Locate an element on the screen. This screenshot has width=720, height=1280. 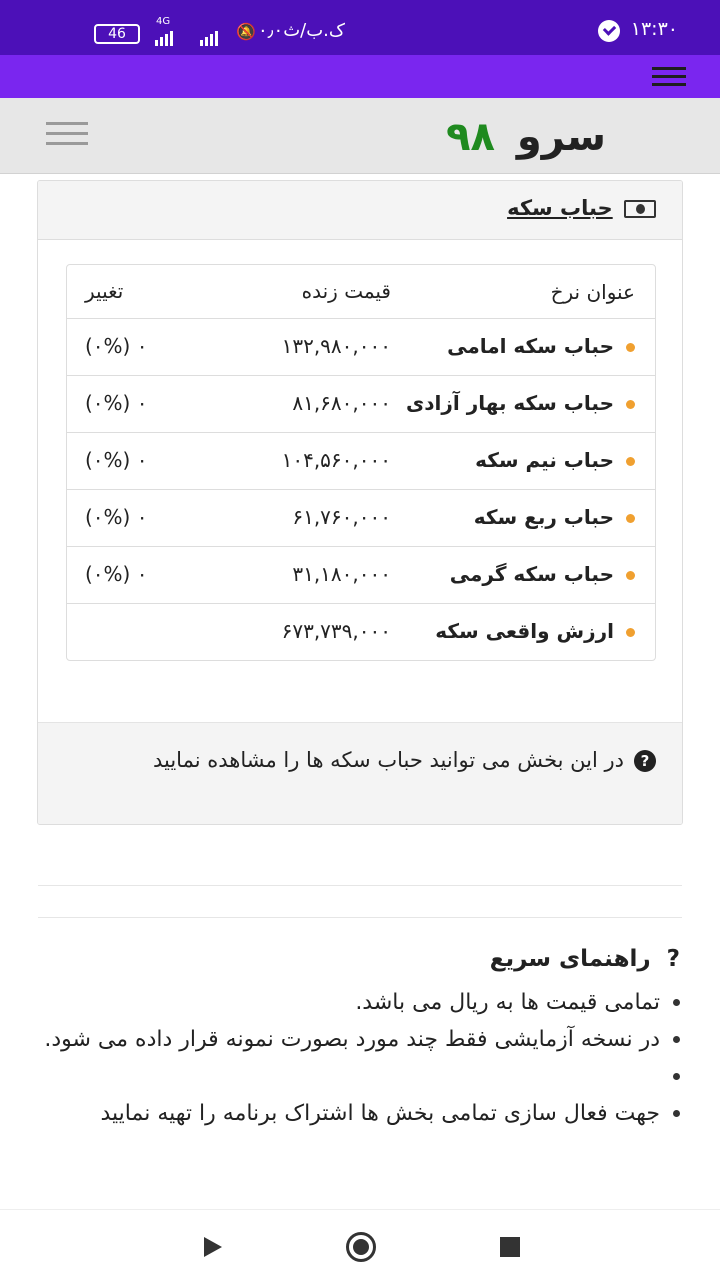
row-name: حباب سکه امامی is located at coordinates (530, 346).